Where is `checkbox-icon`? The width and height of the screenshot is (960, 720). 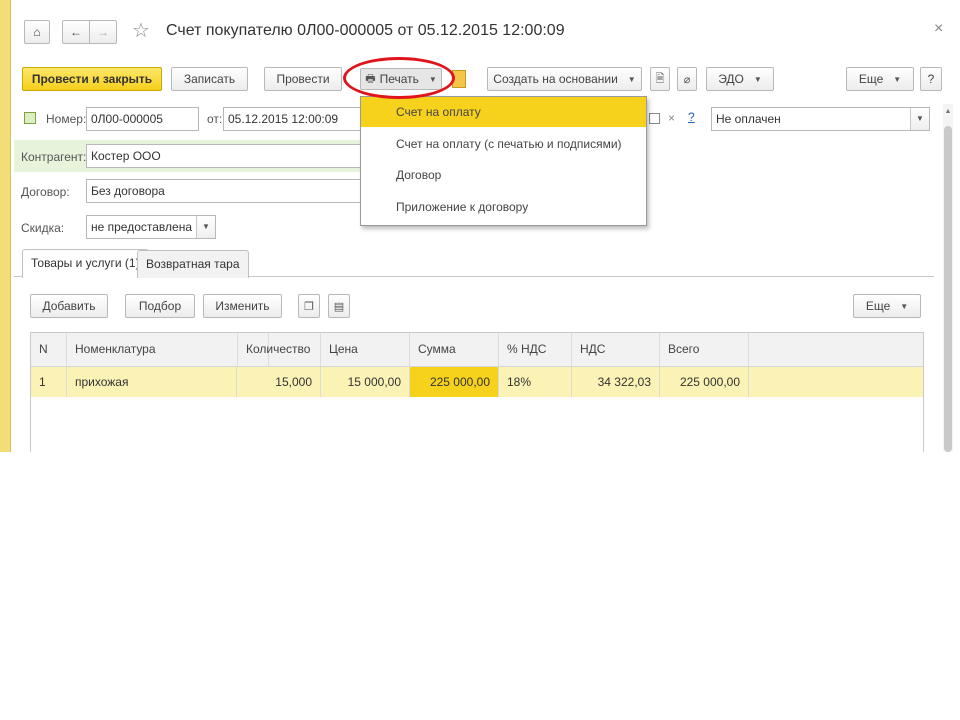 checkbox-icon is located at coordinates (654, 118).